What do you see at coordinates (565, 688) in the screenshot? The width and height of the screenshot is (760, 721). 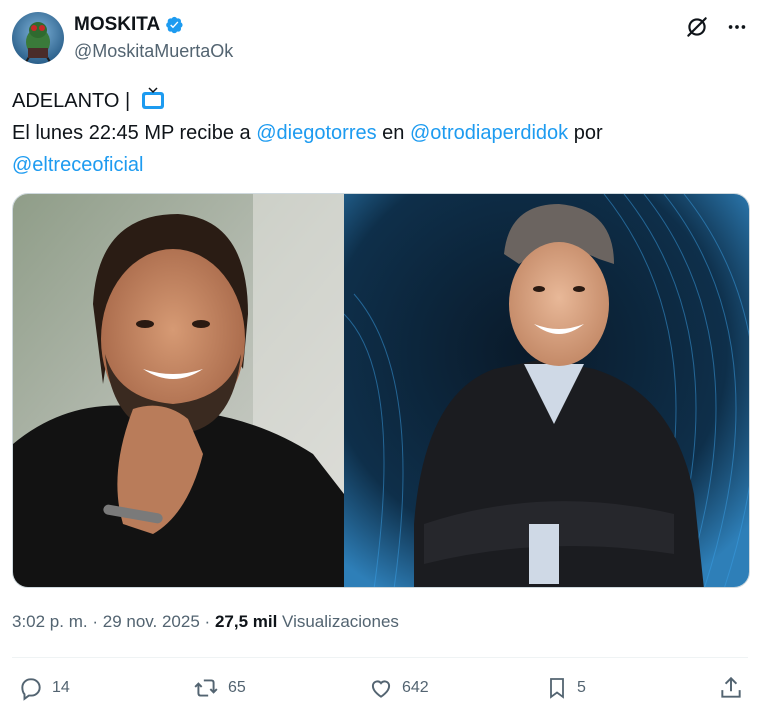 I see `bookmark-button: 5` at bounding box center [565, 688].